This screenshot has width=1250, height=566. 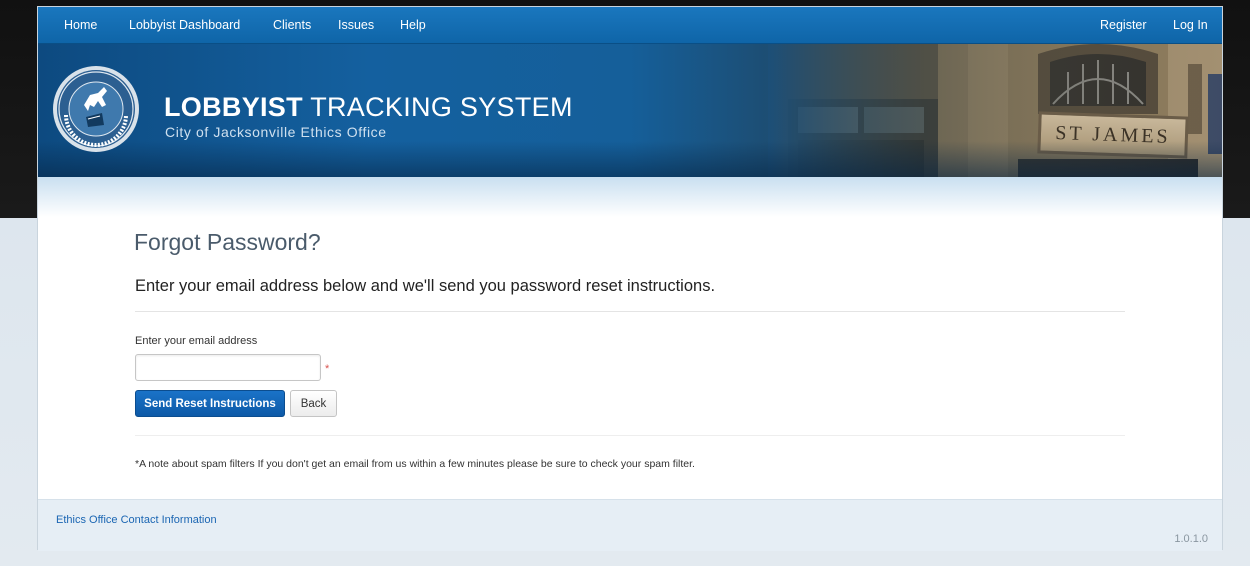 I want to click on nav-home: Home, so click(x=80, y=25).